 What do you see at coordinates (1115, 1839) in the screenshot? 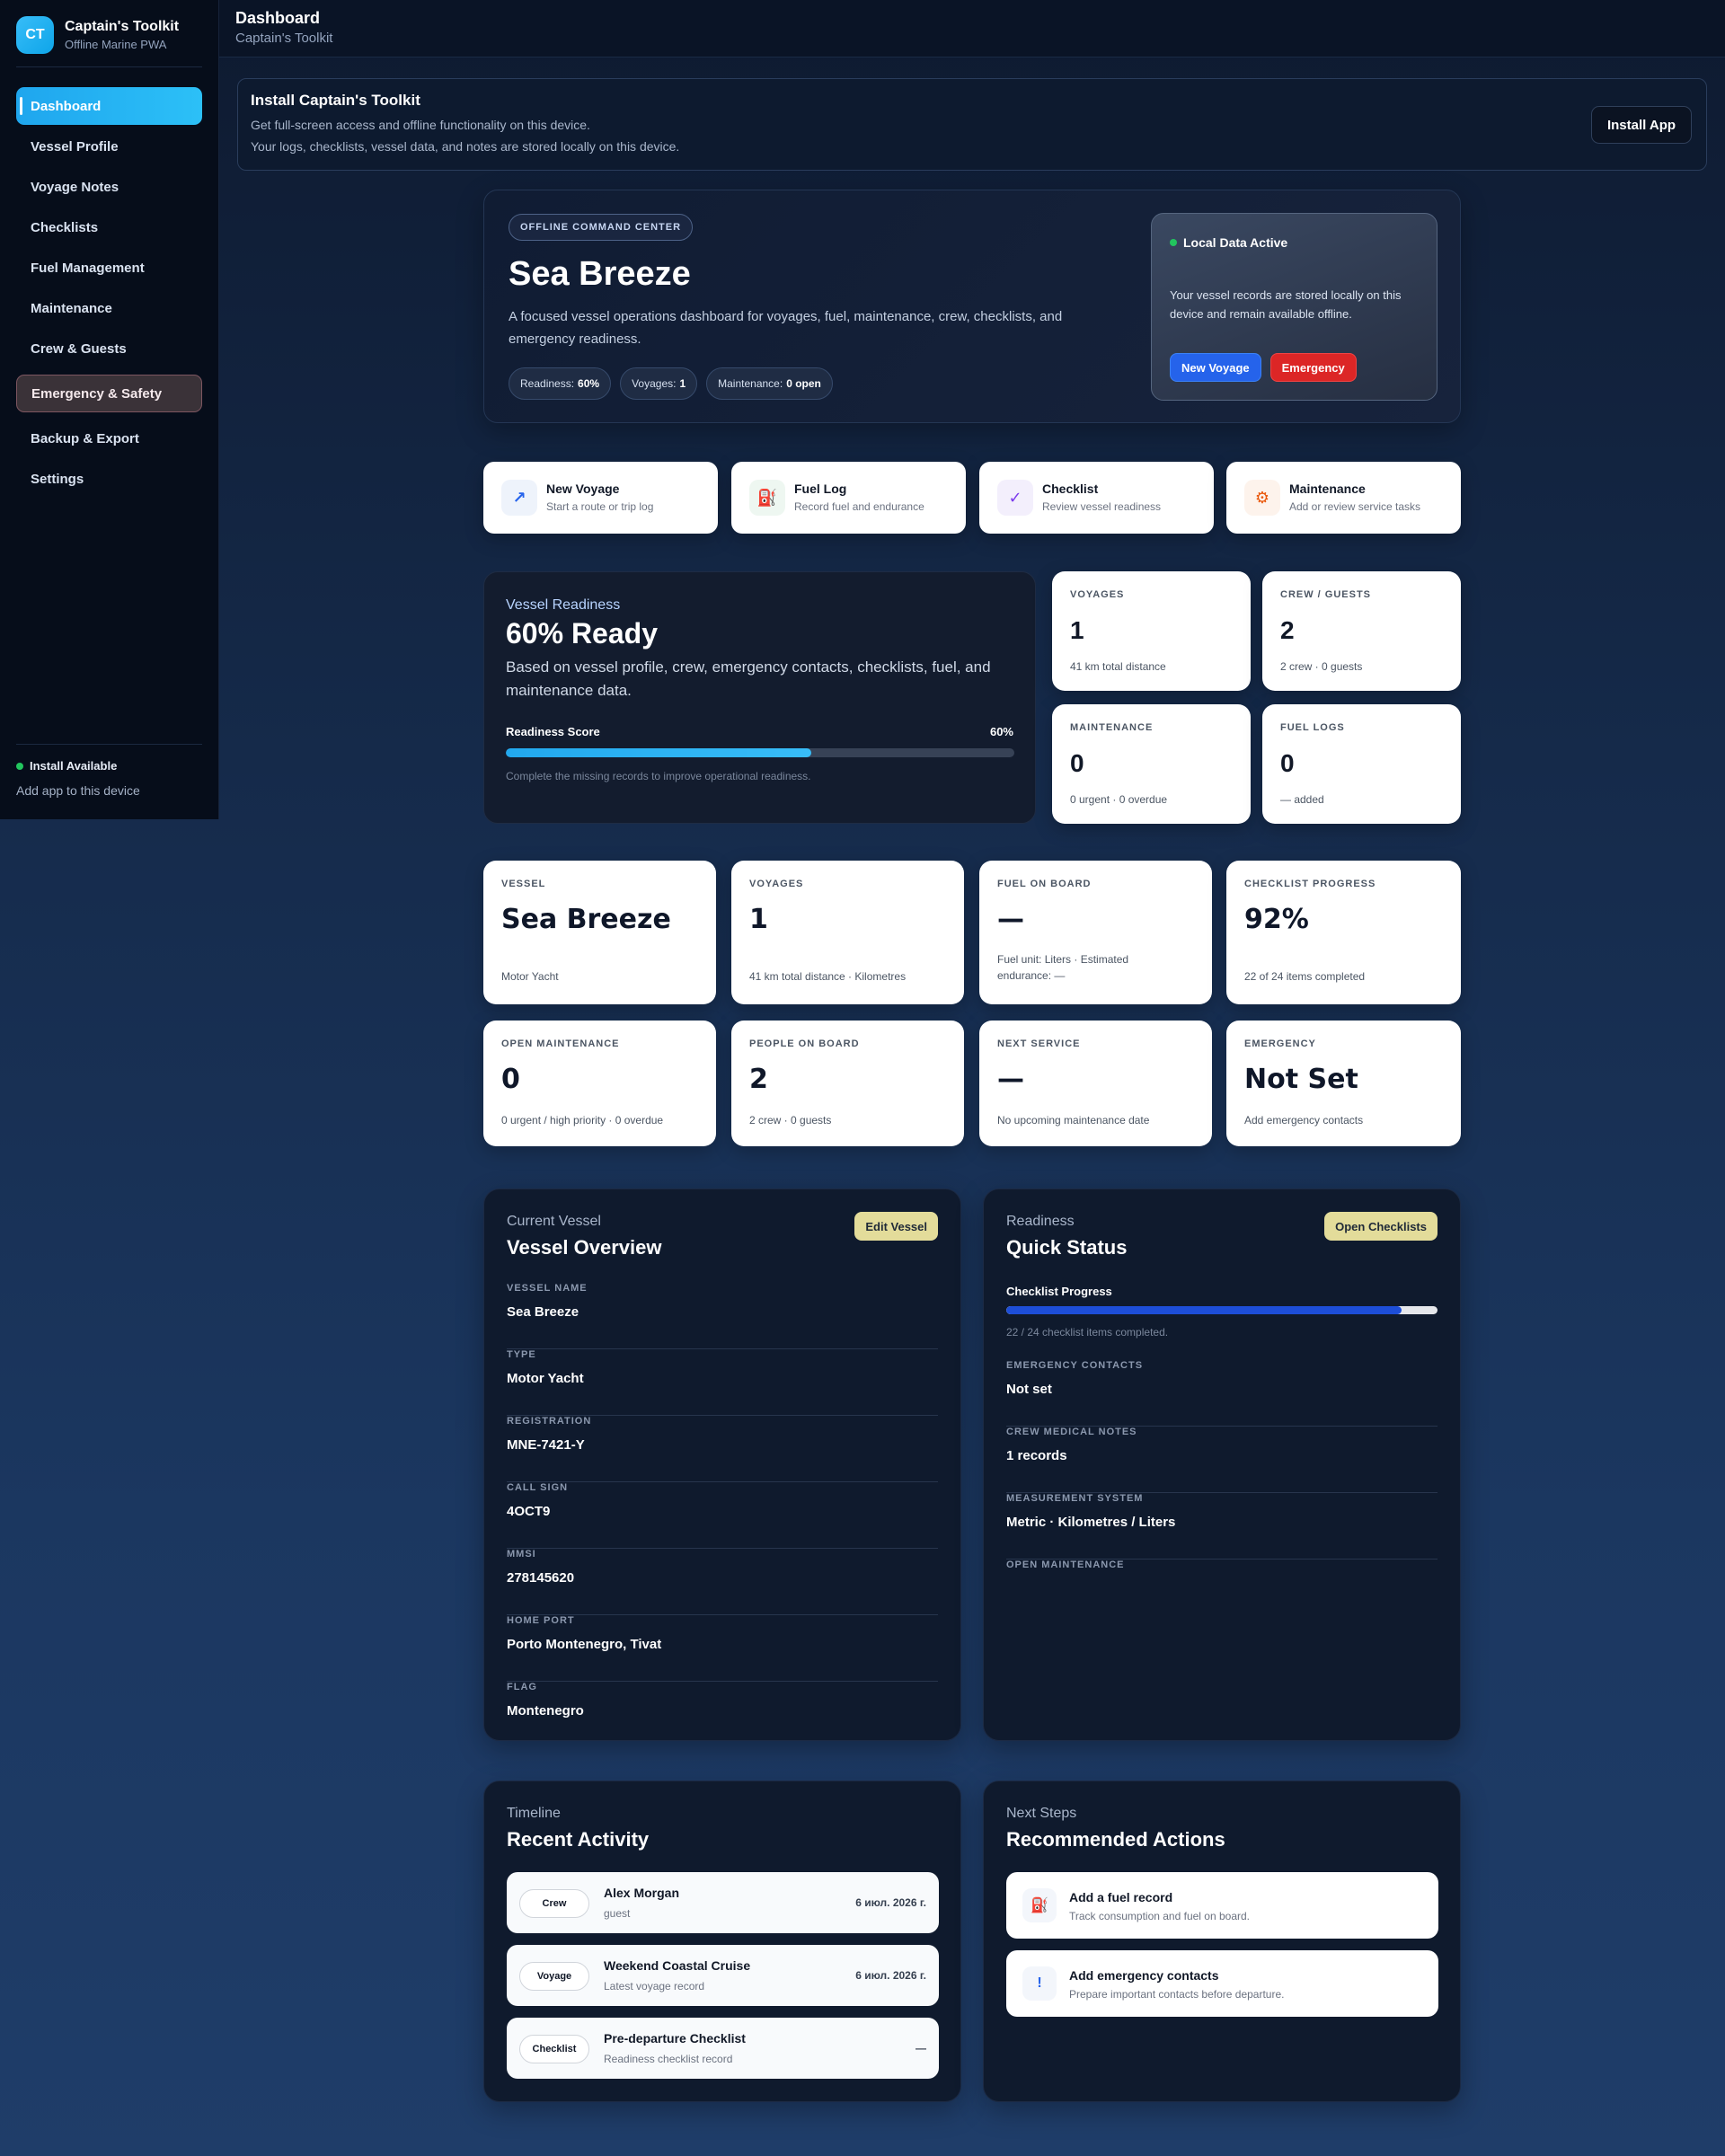
I see `panel-title: Recommended Actions` at bounding box center [1115, 1839].